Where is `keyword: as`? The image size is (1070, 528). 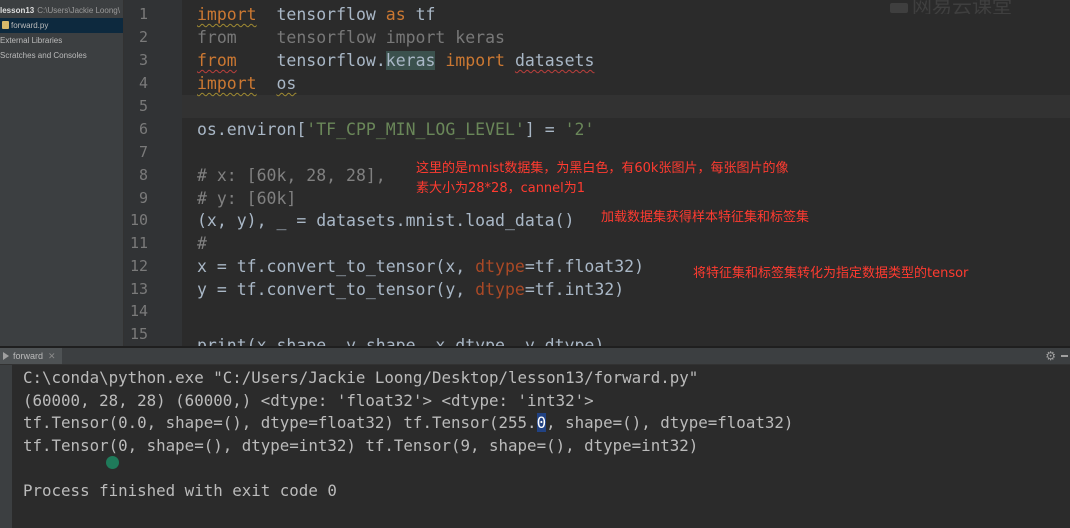 keyword: as is located at coordinates (395, 14).